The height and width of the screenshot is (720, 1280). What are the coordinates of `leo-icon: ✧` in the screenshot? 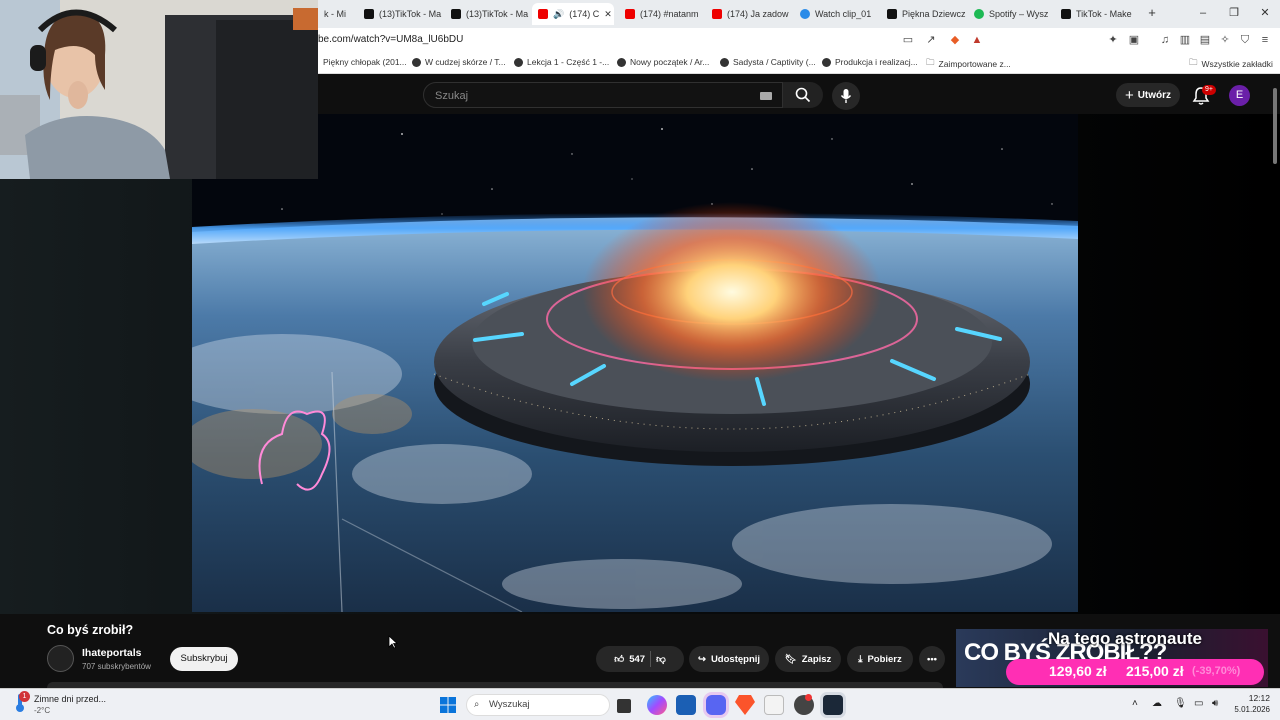 It's located at (1225, 40).